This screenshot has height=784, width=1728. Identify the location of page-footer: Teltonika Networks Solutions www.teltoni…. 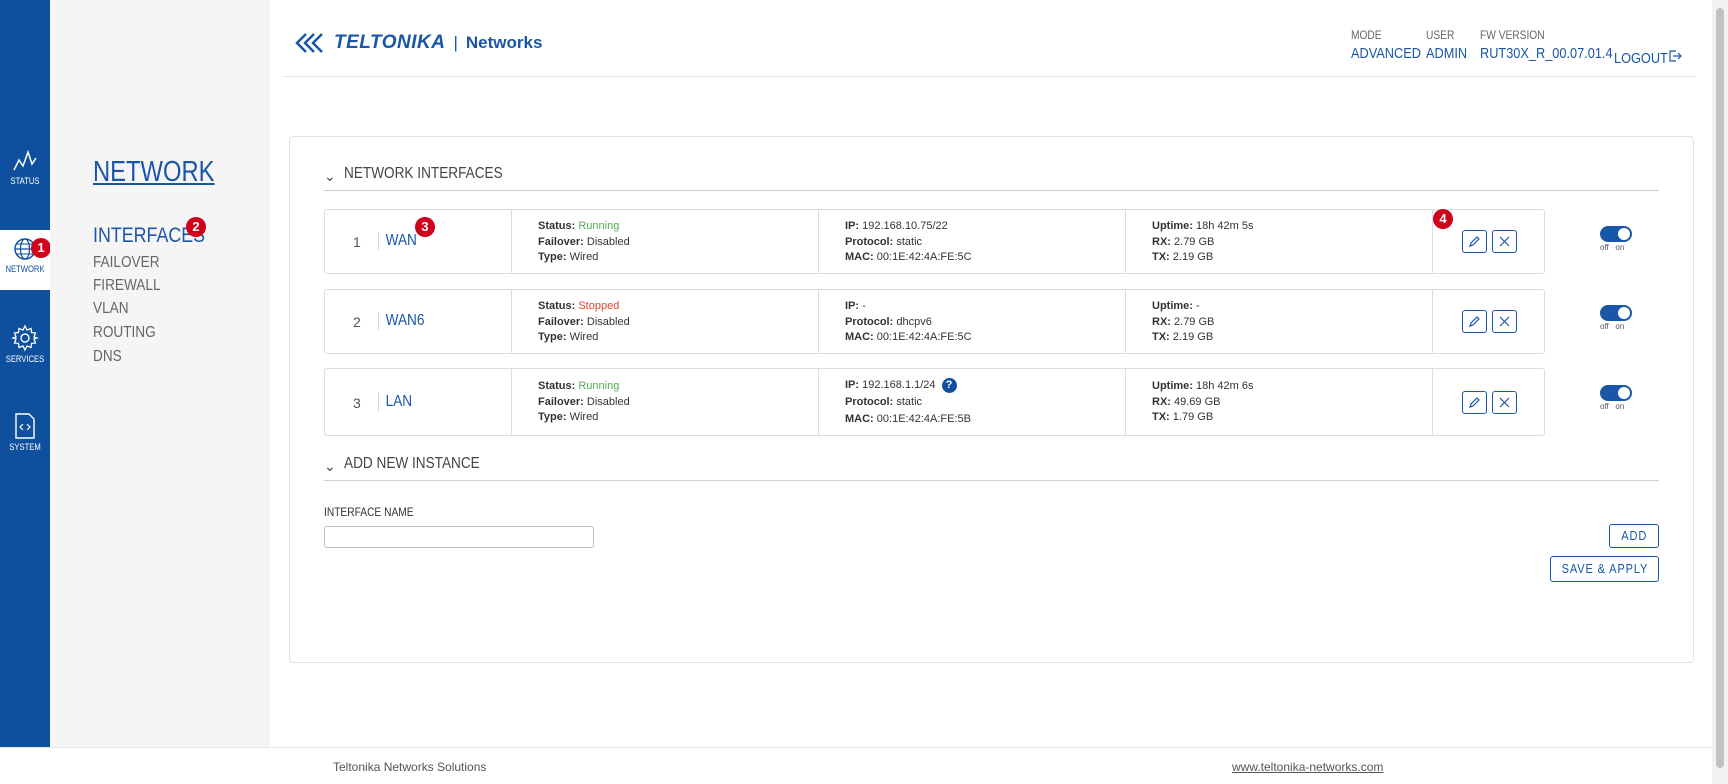
(856, 765).